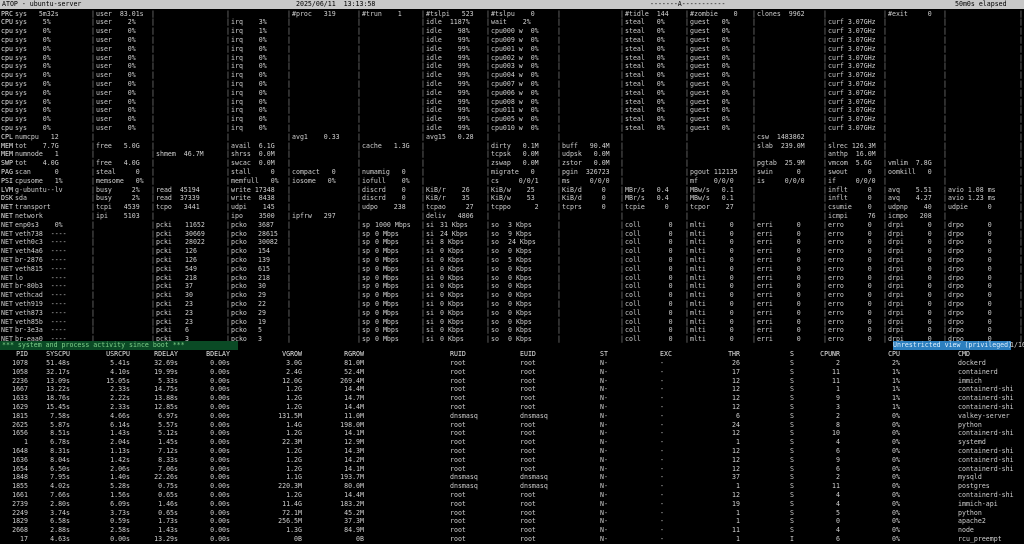  I want to click on process-cell-ruid: root, so click(458, 371).